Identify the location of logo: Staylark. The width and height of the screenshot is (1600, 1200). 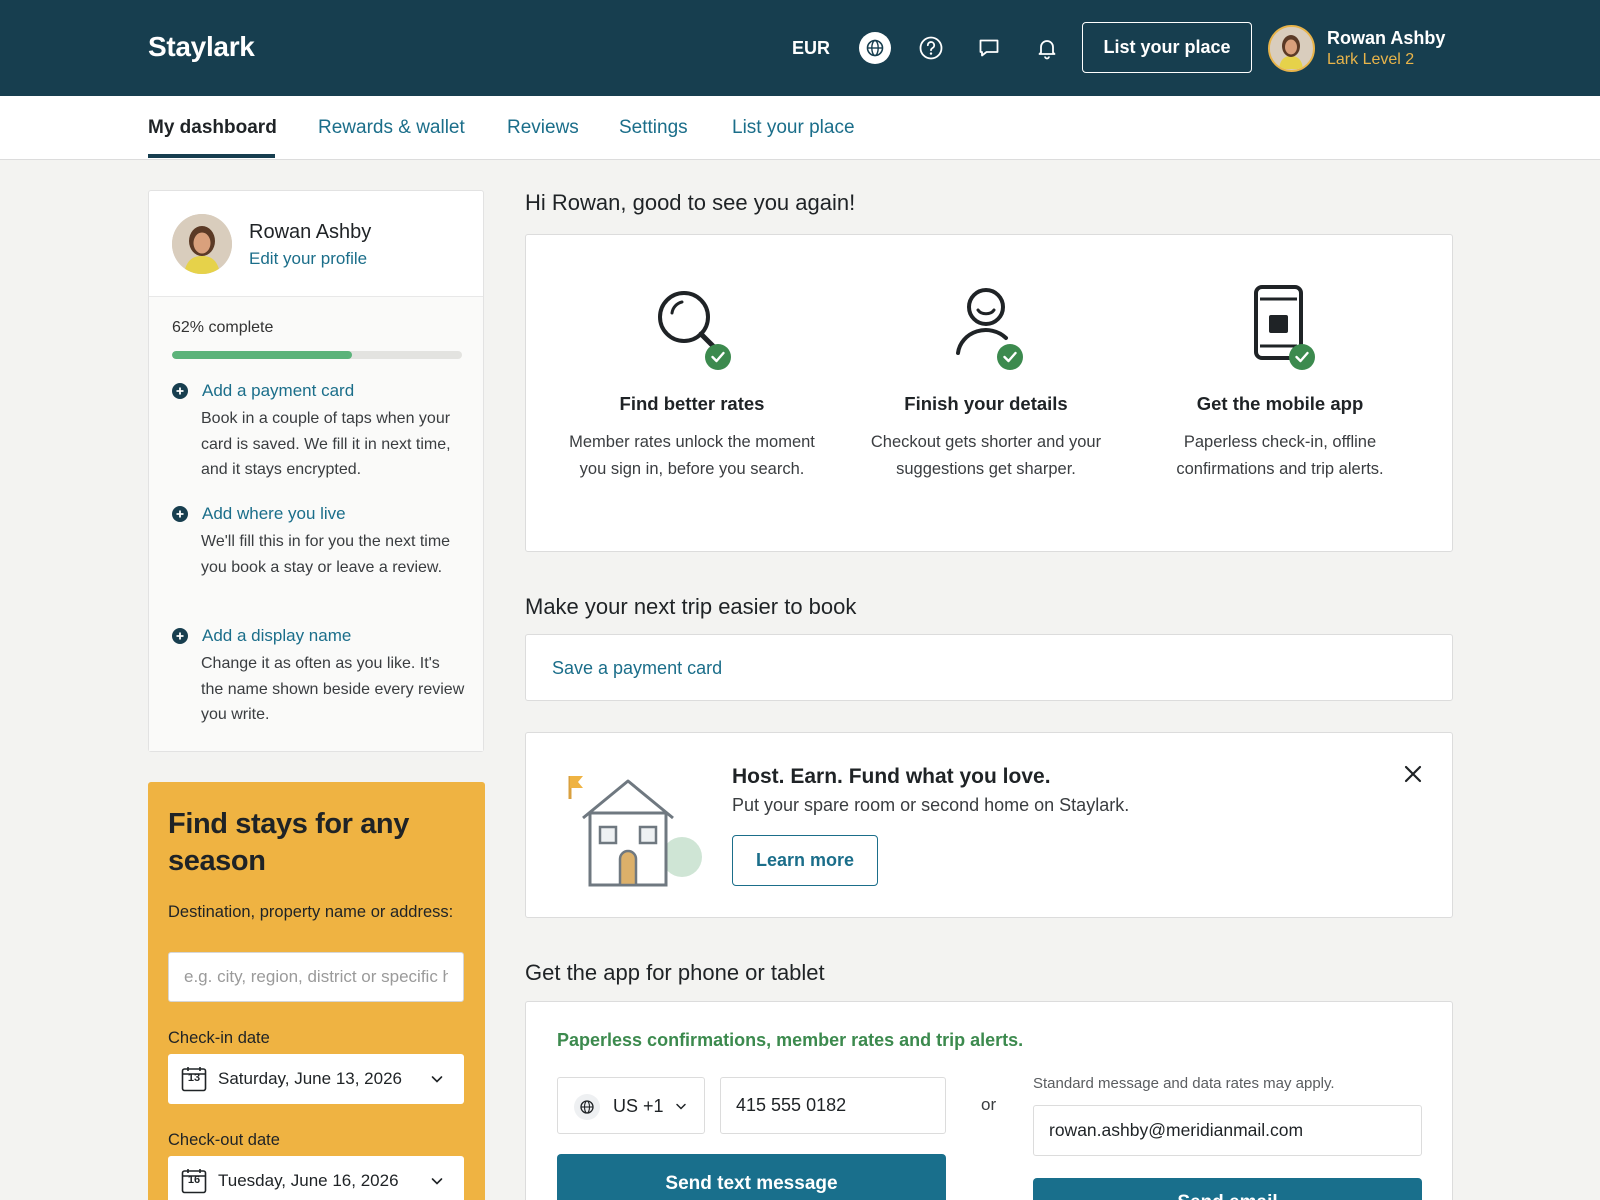
(201, 47).